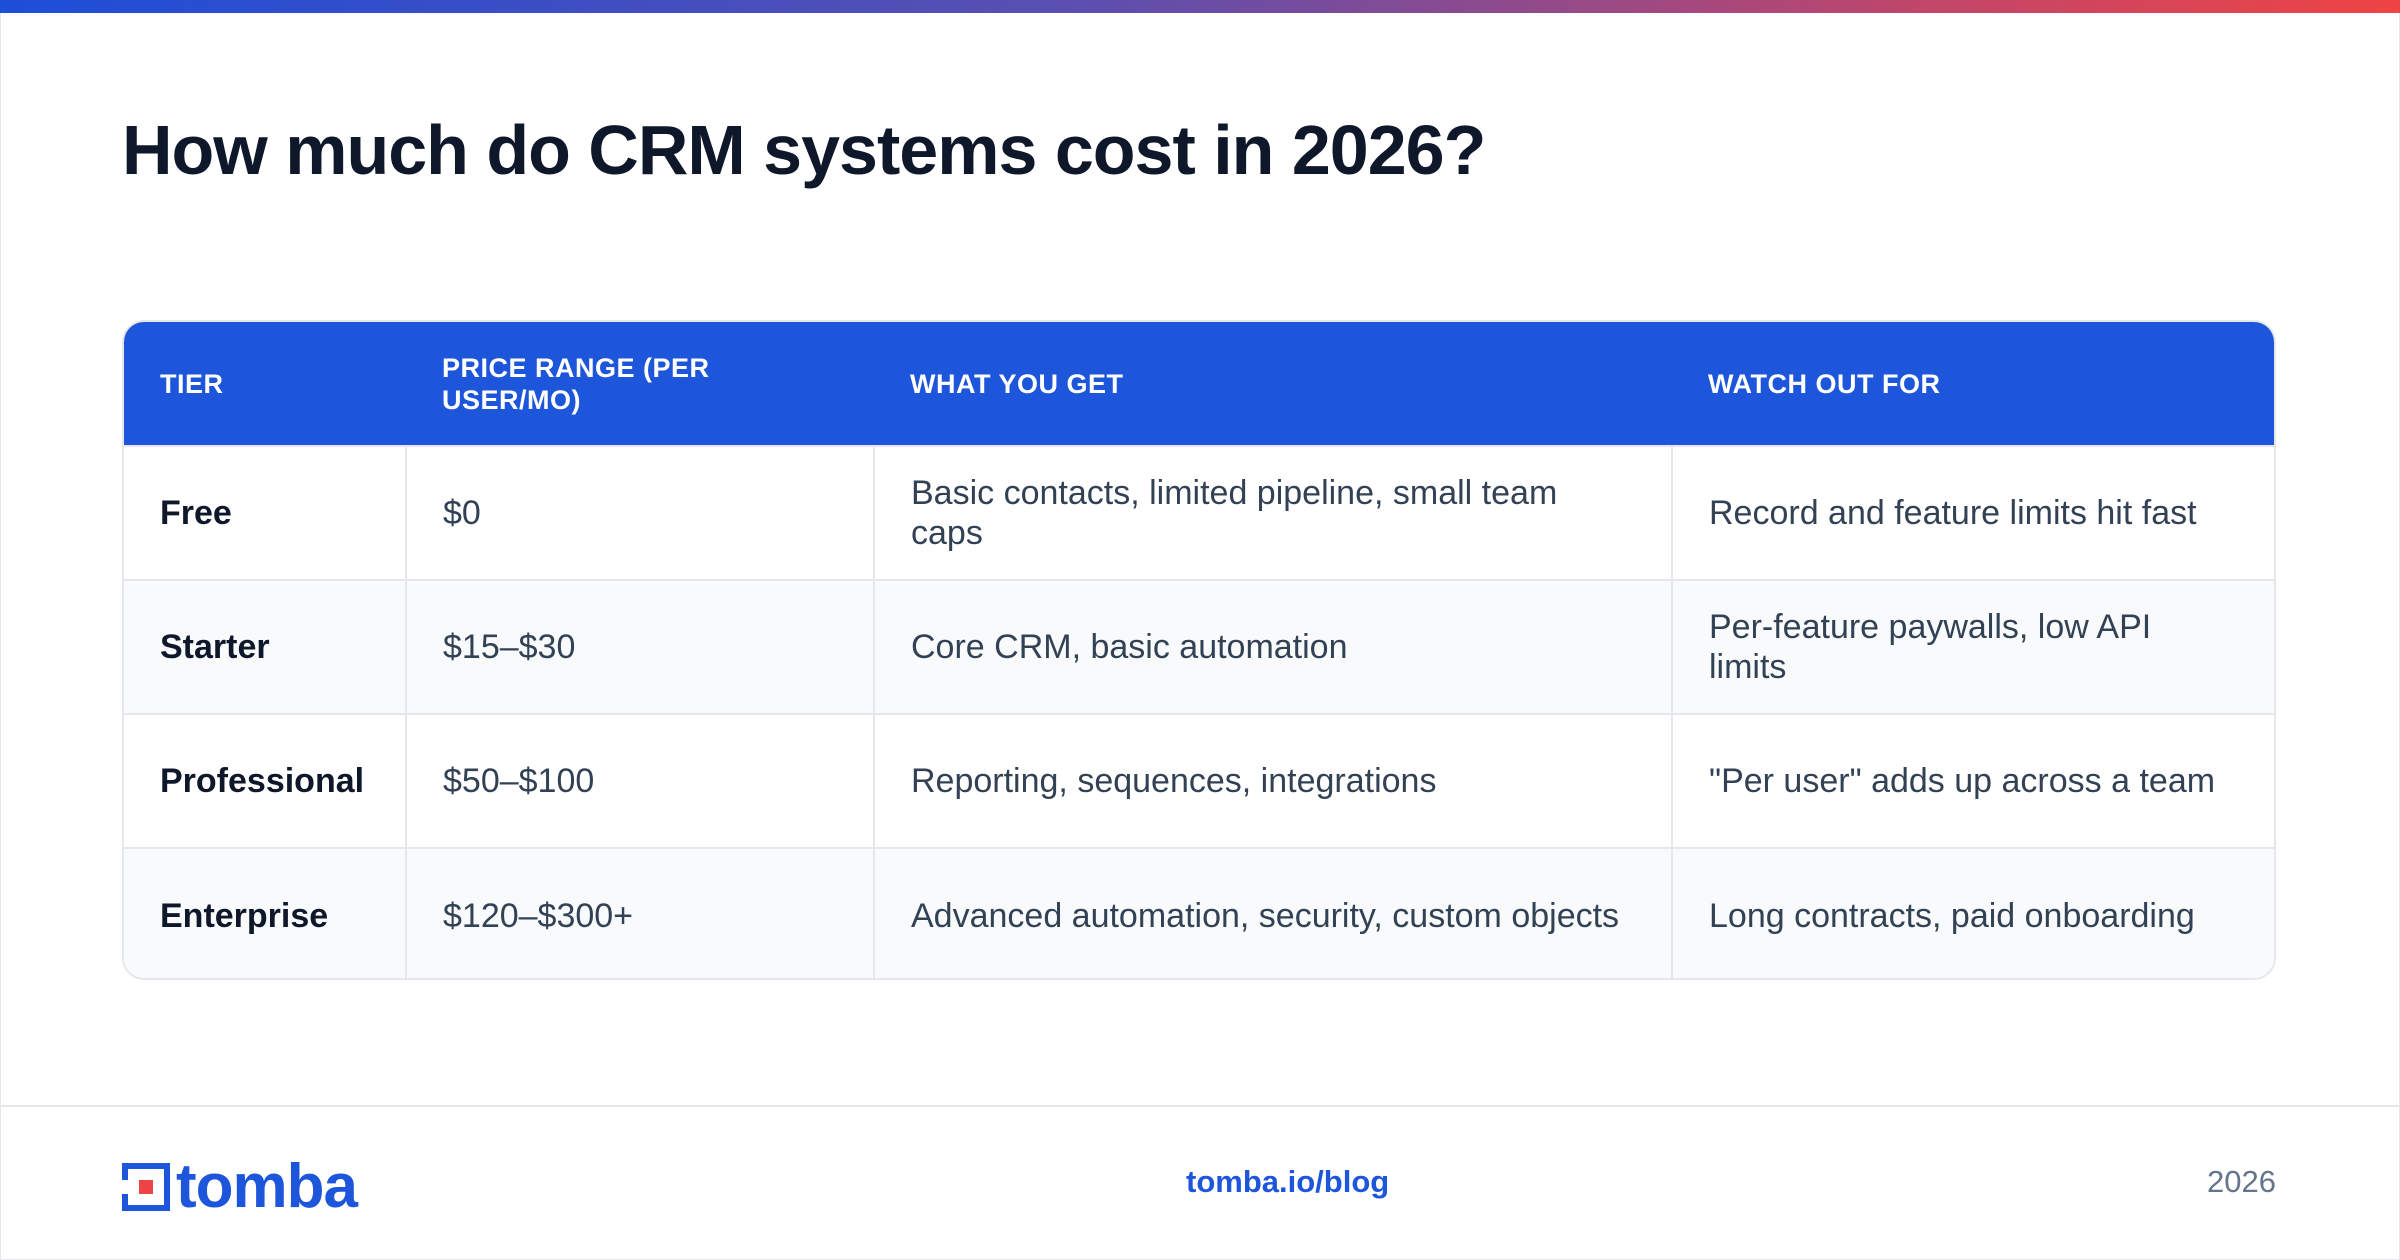 This screenshot has height=1260, width=2400. I want to click on cell-tier: Starter, so click(265, 646).